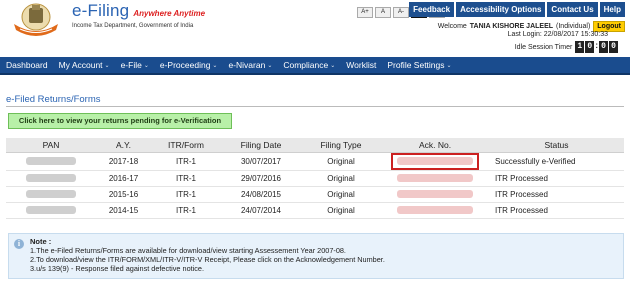 This screenshot has width=630, height=281. What do you see at coordinates (123, 210) in the screenshot?
I see `ay-cell: 2014-15` at bounding box center [123, 210].